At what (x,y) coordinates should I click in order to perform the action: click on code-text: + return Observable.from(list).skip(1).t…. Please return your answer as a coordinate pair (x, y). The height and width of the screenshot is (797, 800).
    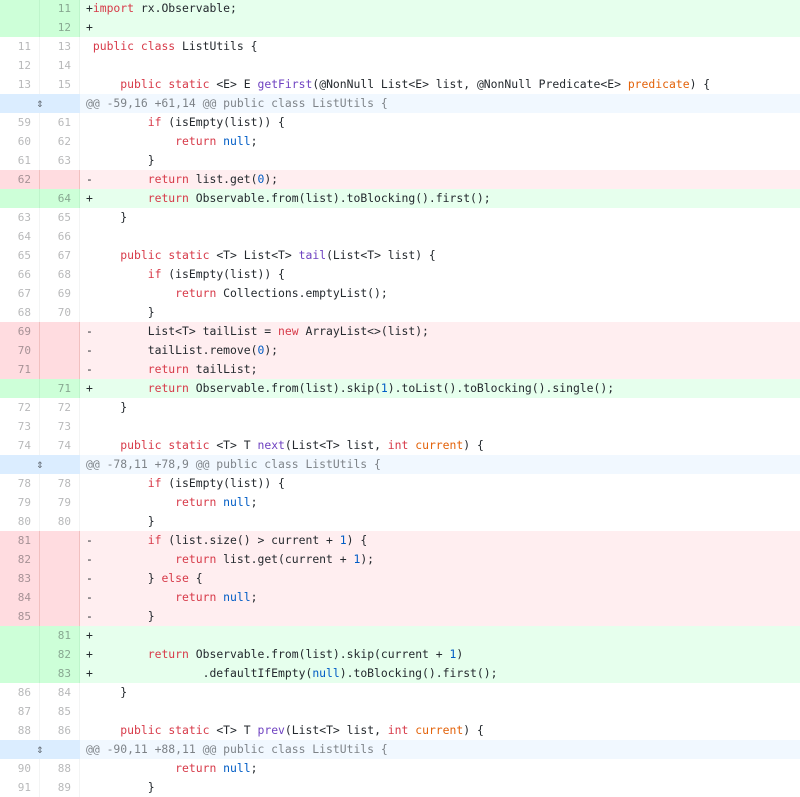
    Looking at the image, I should click on (350, 388).